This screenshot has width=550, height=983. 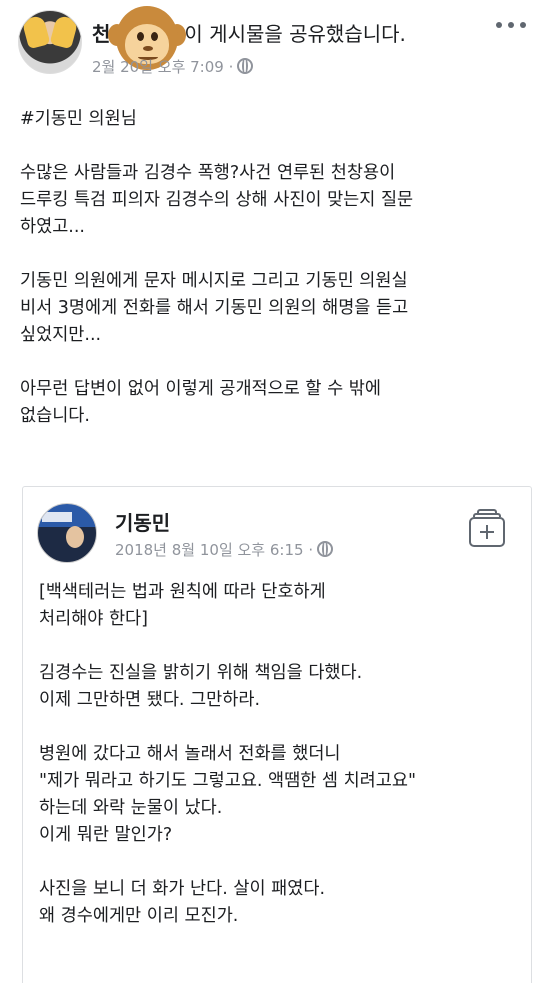 I want to click on text-line: "제가 뭐라고 하기도 그렇고요. 액땜한 셈 치려고요", so click(x=228, y=781).